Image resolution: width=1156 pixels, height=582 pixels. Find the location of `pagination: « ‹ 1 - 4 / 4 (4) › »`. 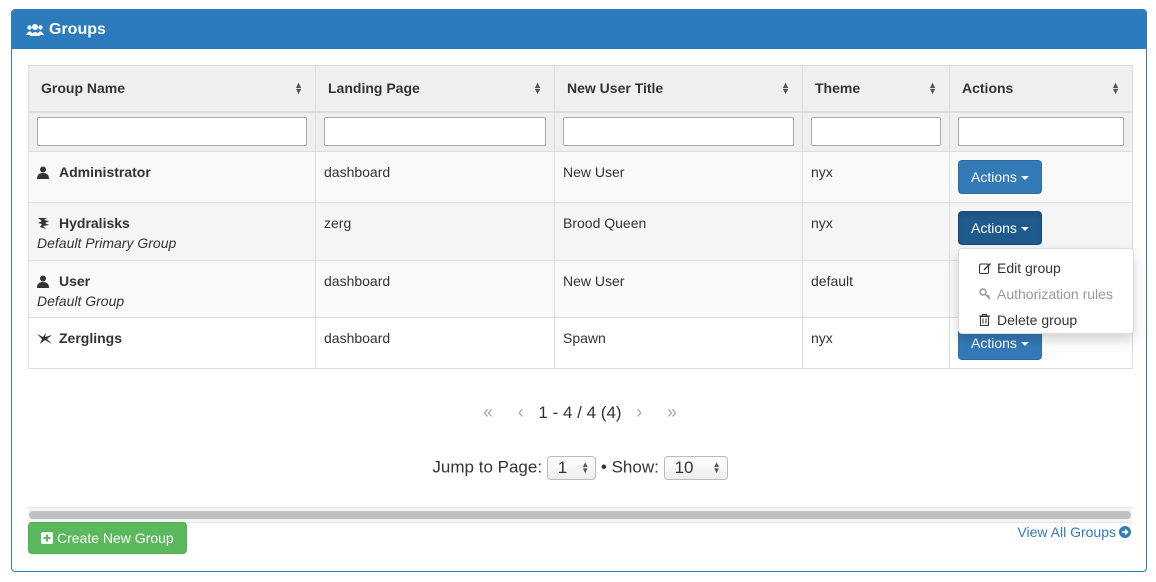

pagination: « ‹ 1 - 4 / 4 (4) › » is located at coordinates (580, 412).